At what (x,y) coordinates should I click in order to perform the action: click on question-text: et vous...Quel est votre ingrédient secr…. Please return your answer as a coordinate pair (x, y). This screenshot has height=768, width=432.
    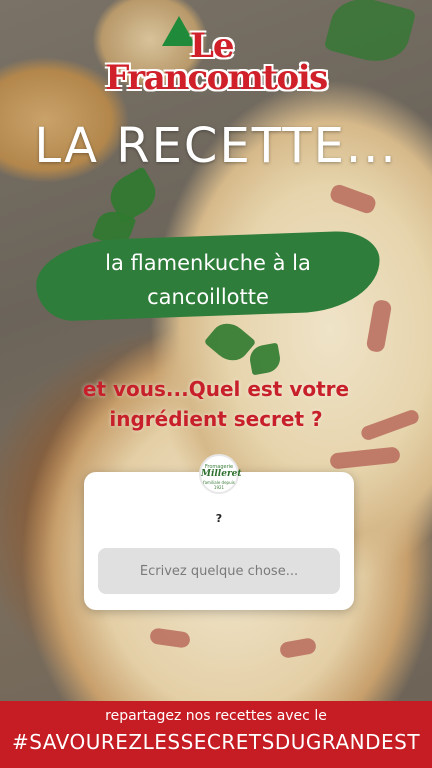
    Looking at the image, I should click on (216, 404).